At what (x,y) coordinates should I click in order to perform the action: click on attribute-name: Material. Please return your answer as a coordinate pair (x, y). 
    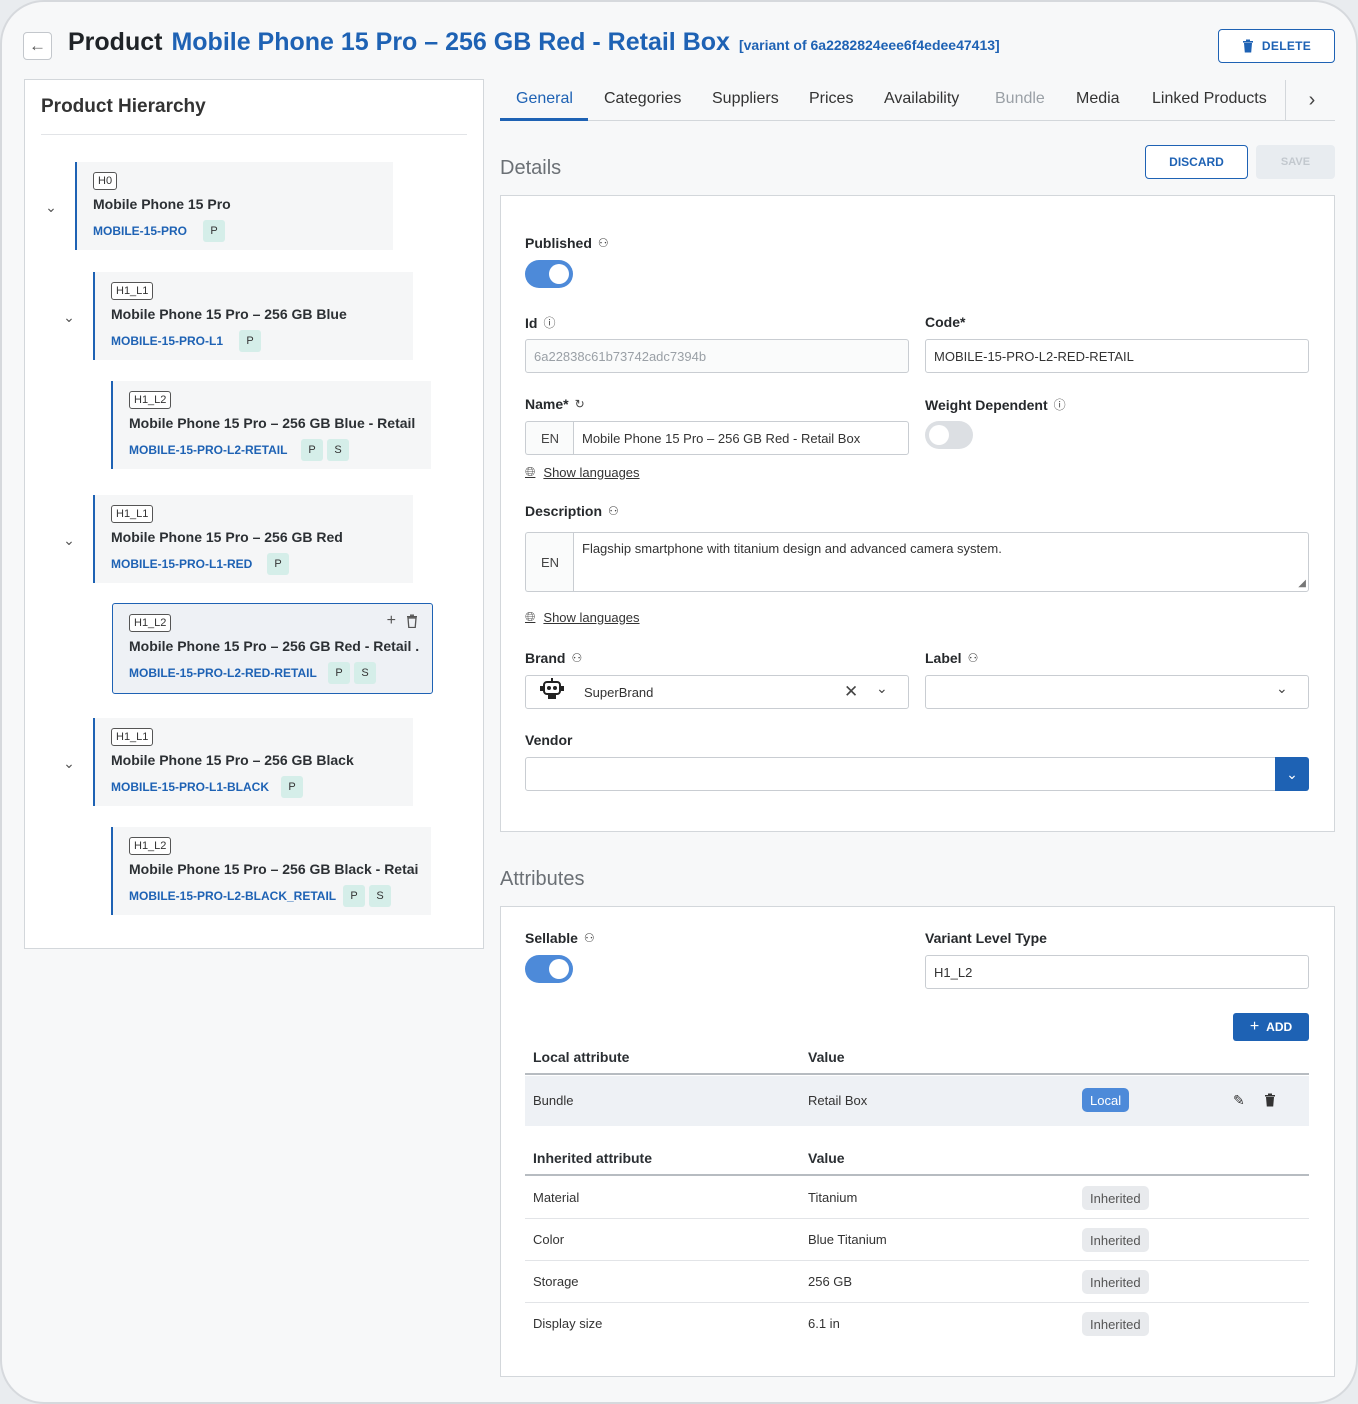
    Looking at the image, I should click on (556, 1197).